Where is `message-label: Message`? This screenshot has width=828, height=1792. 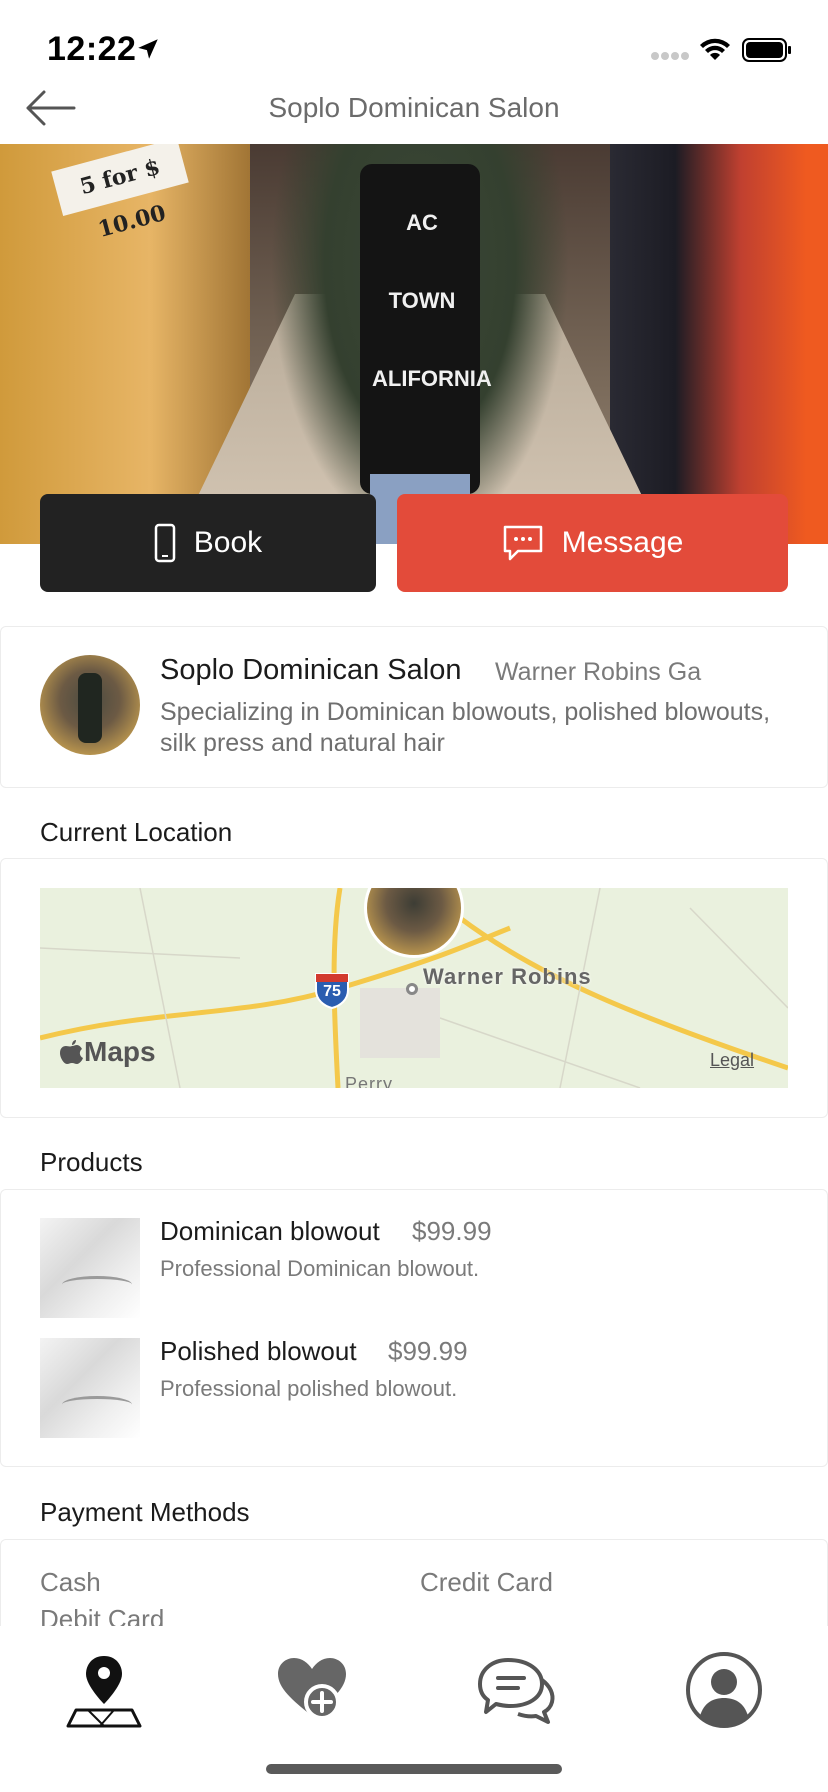 message-label: Message is located at coordinates (622, 542).